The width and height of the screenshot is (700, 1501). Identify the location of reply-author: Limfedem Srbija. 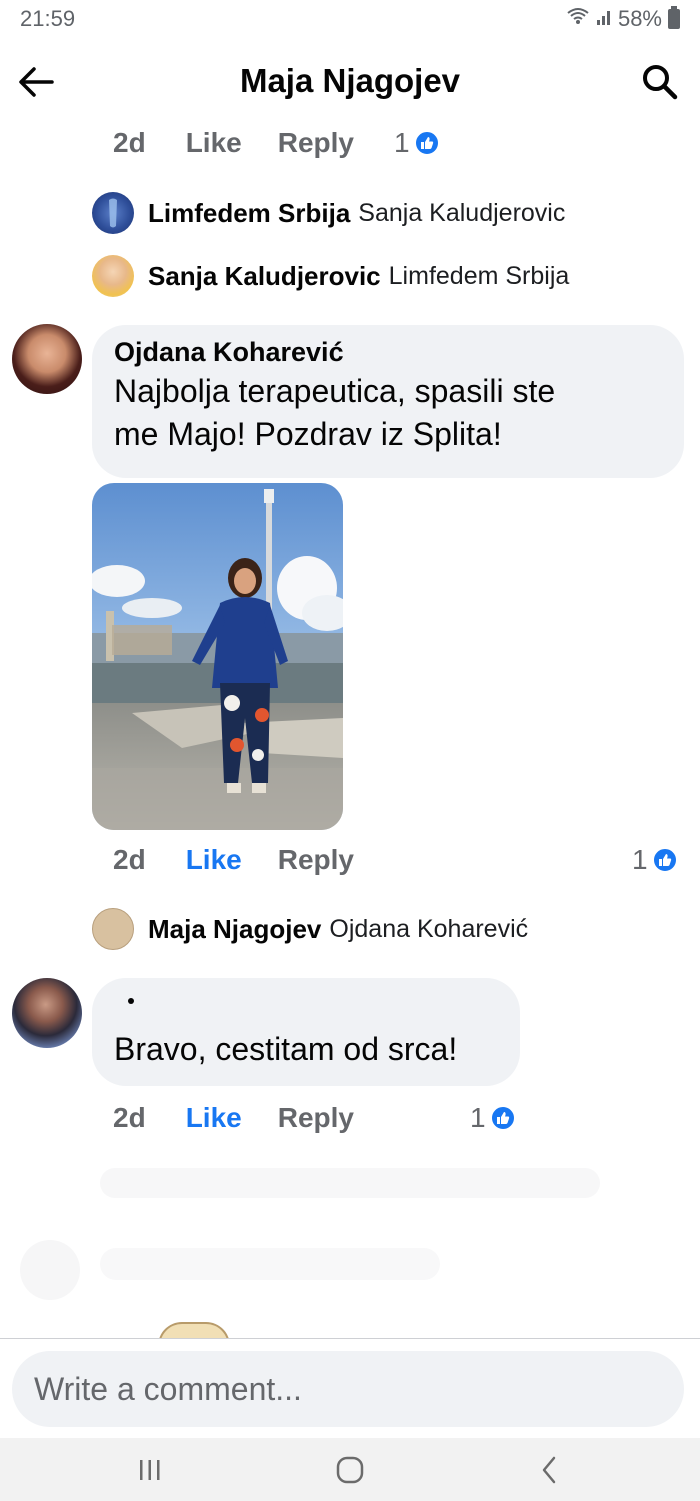
(249, 213).